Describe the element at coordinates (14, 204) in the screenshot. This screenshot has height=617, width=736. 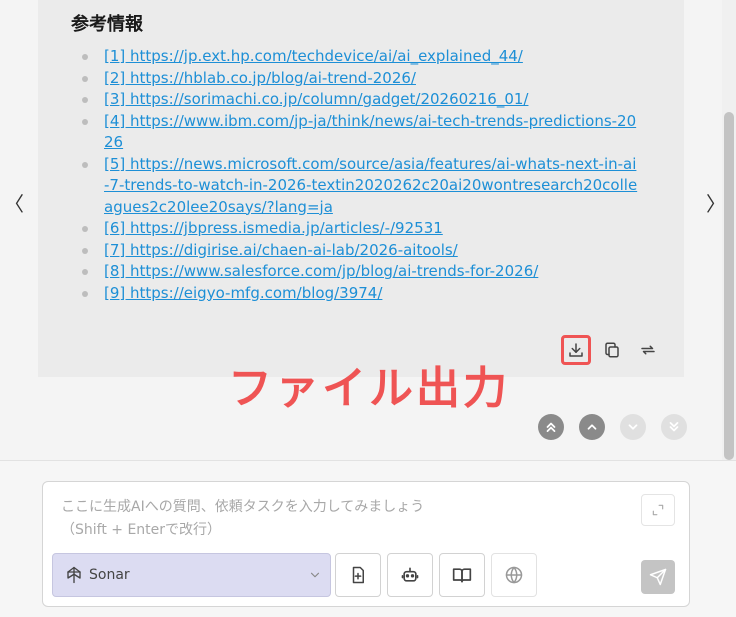
I see `previous-arrow-icon: 〈` at that location.